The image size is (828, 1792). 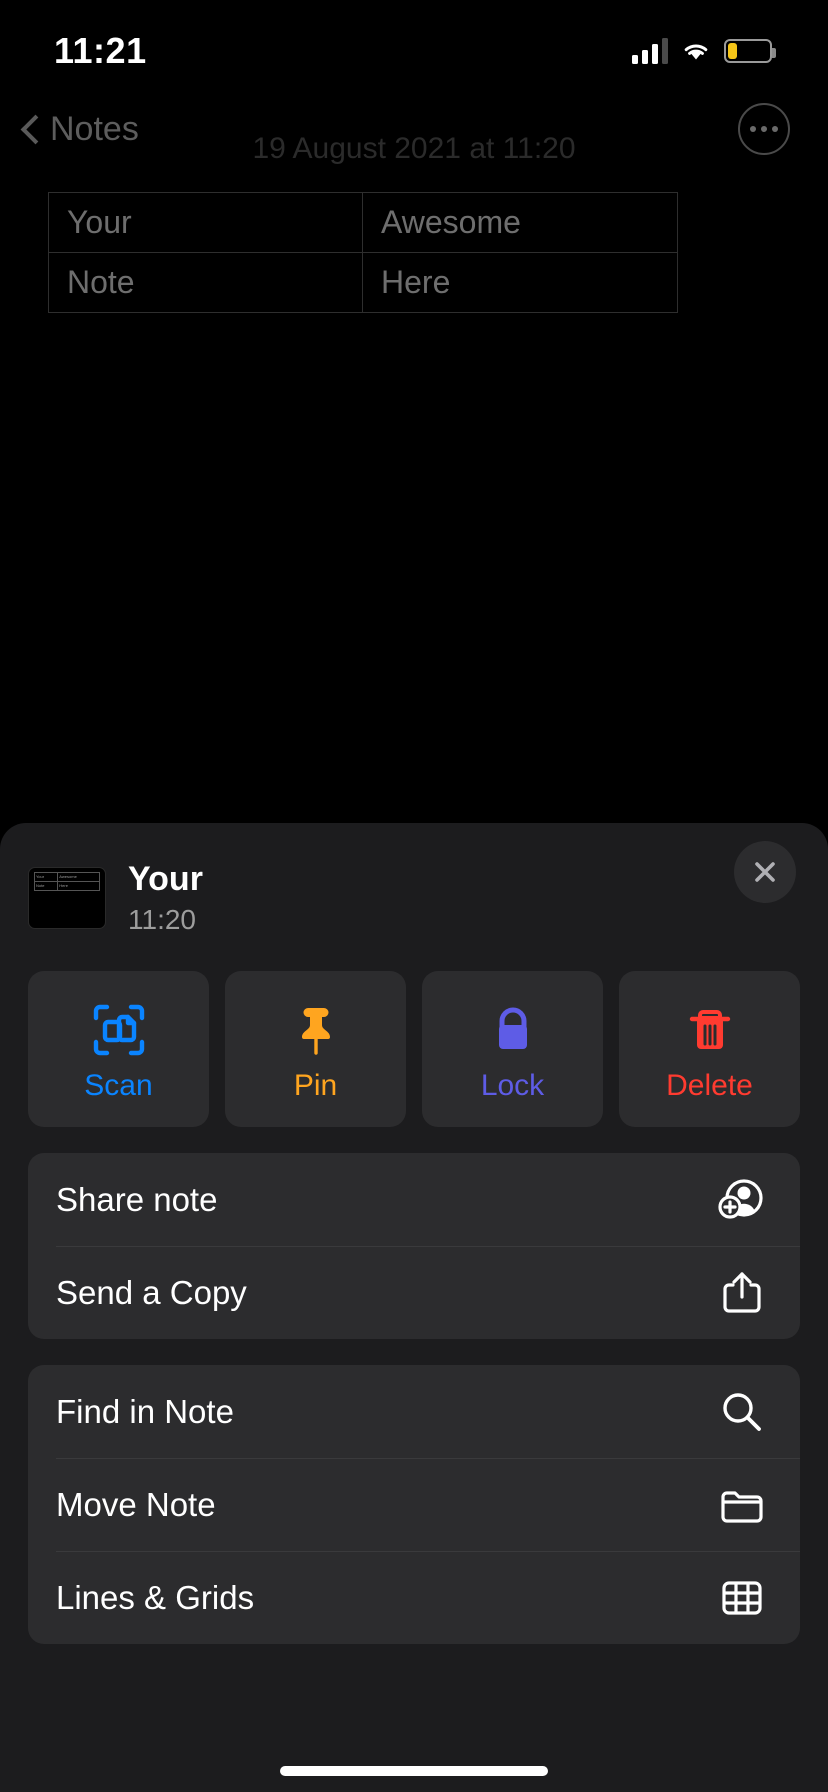 I want to click on wifi-icon, so click(x=696, y=51).